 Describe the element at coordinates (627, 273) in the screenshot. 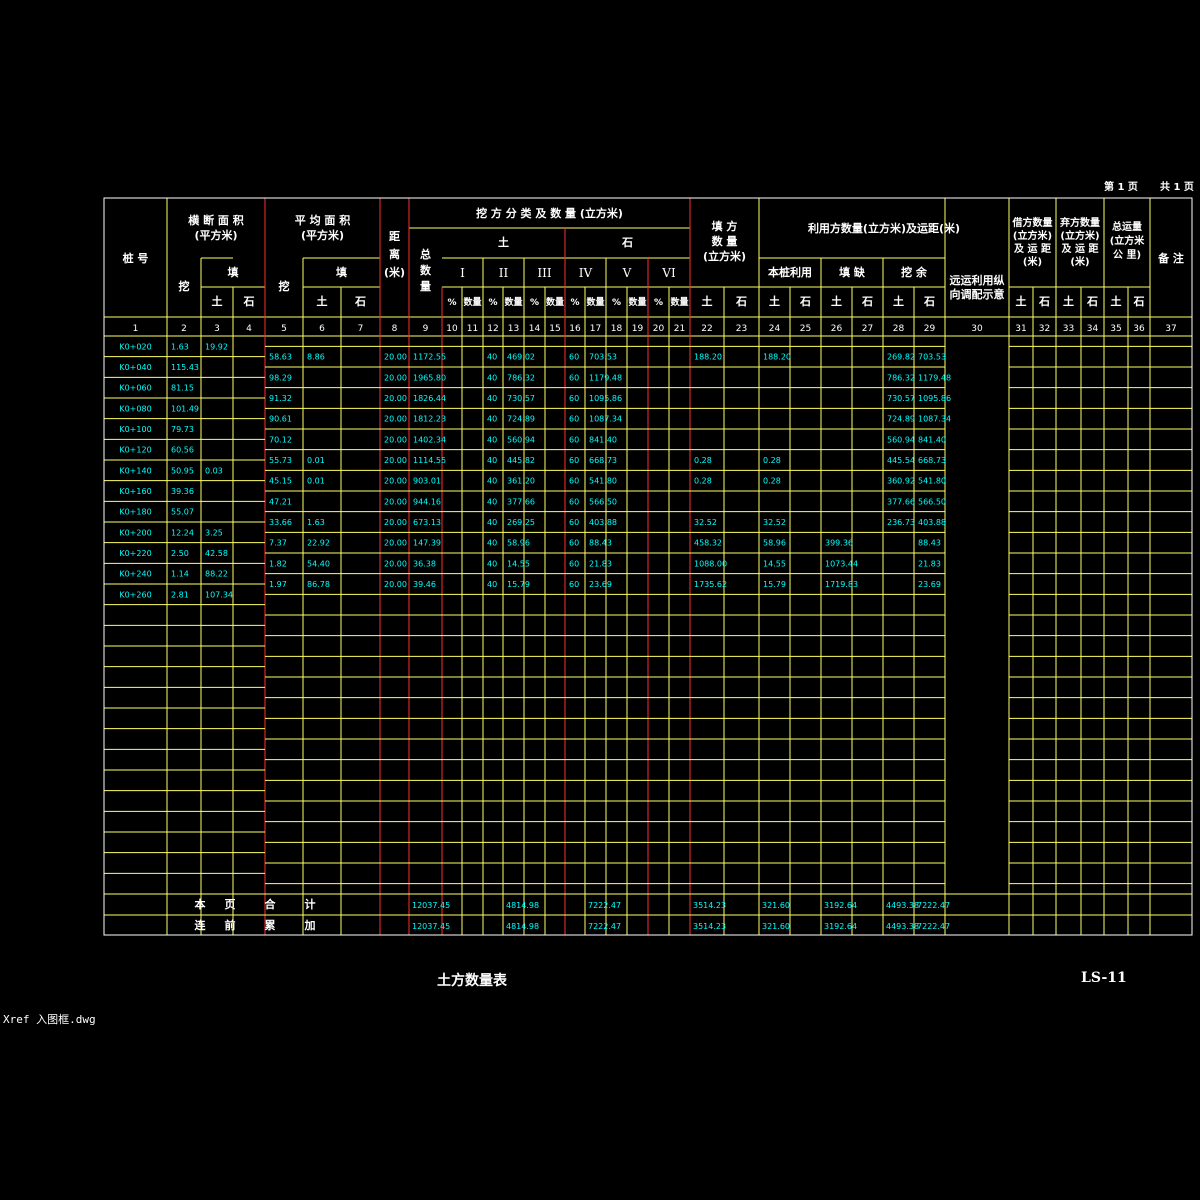

I see `grade-label: V` at that location.